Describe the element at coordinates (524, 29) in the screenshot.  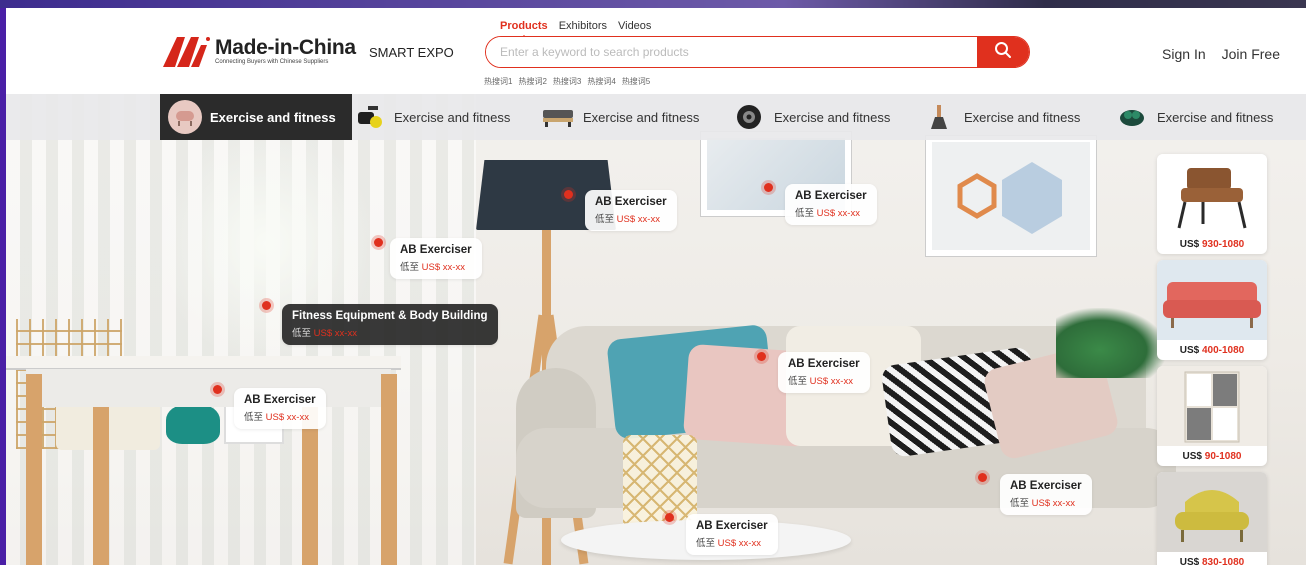
I see `tab-products: Products` at that location.